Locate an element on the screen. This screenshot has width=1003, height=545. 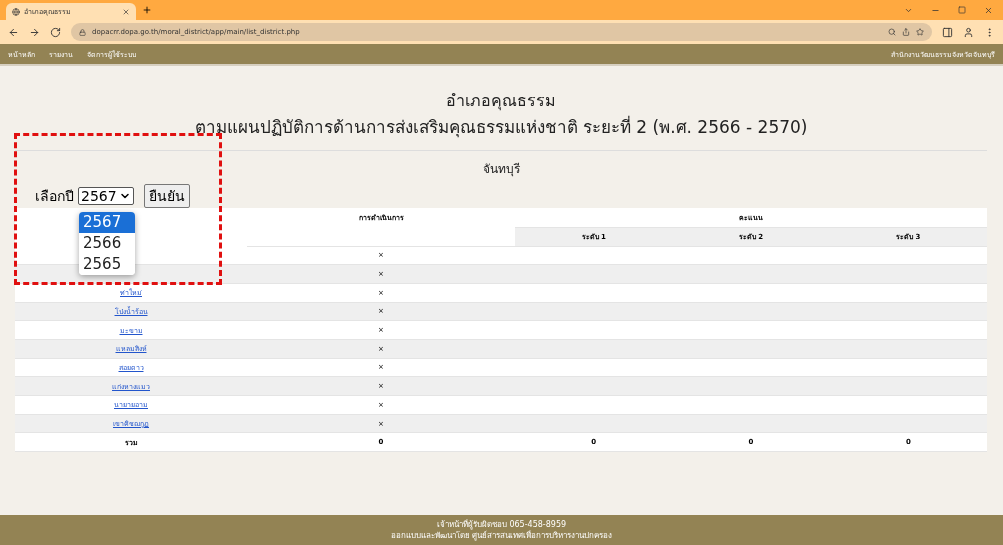
dropdown-option: 2566 is located at coordinates (107, 243).